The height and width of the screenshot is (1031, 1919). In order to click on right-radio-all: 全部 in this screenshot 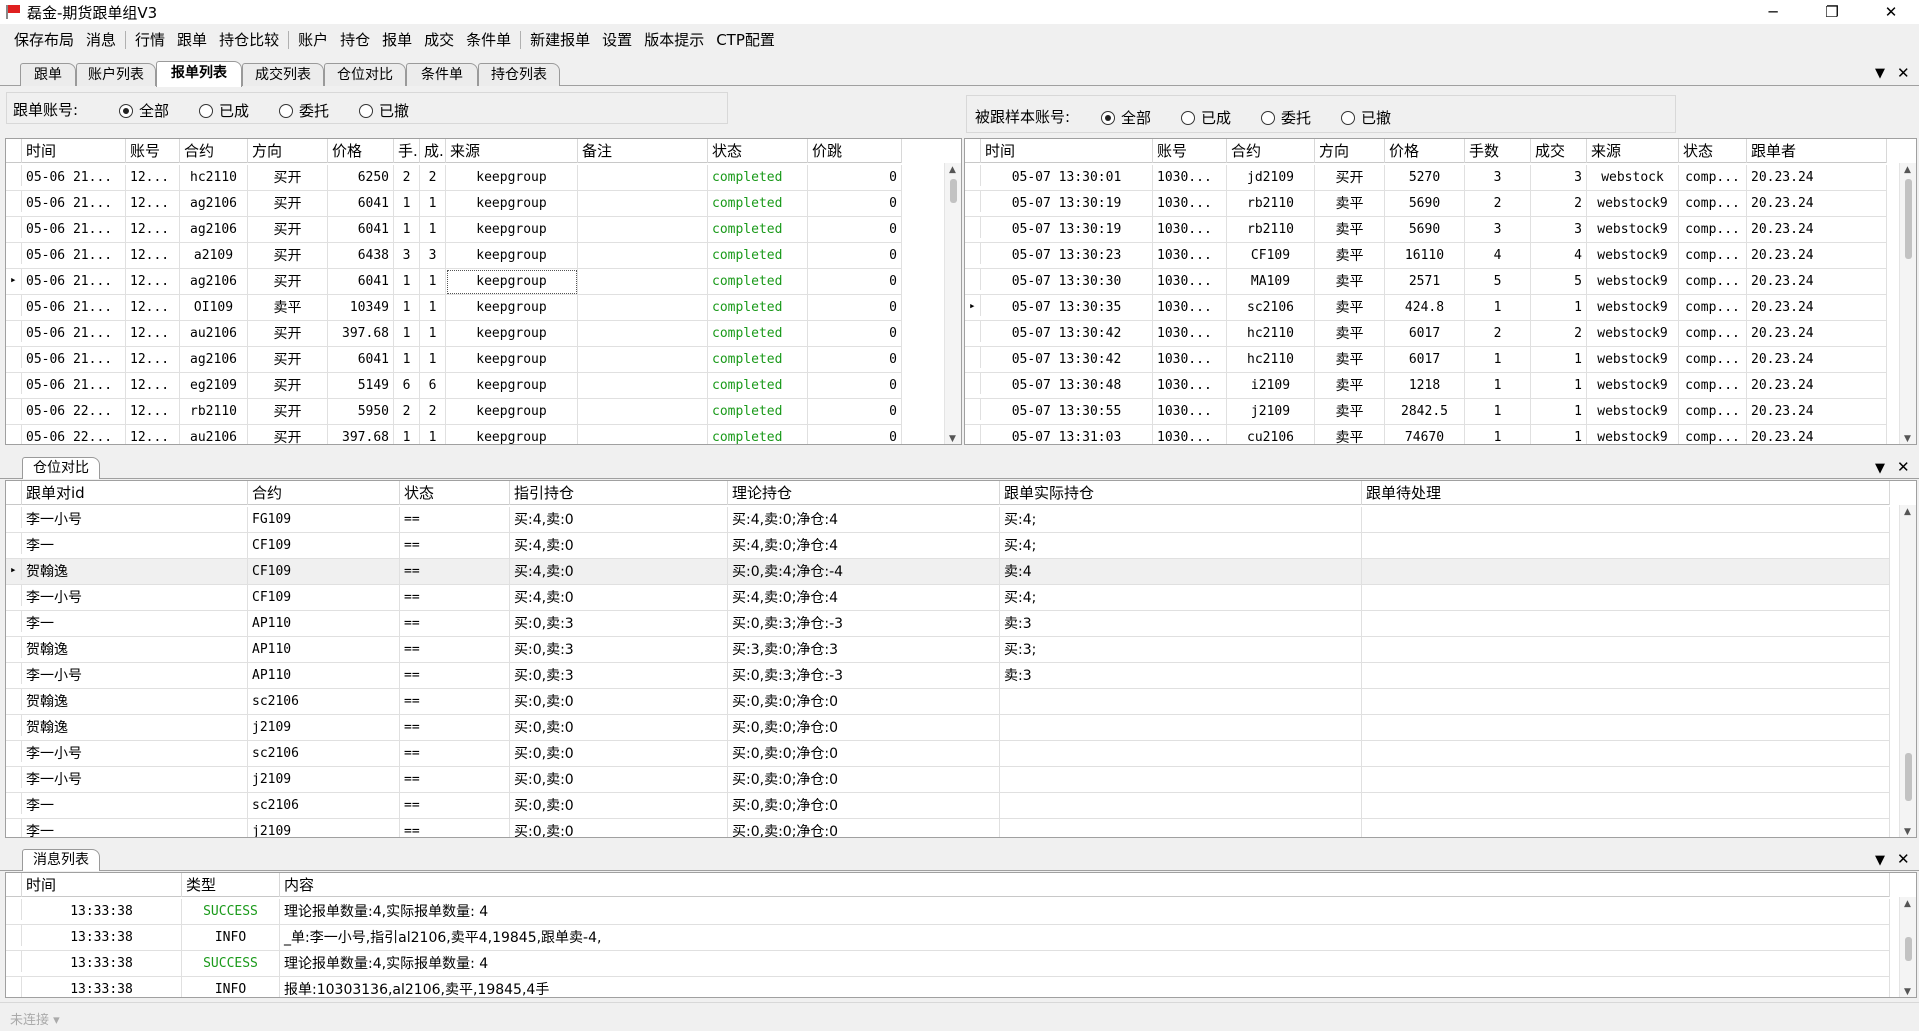, I will do `click(1126, 117)`.